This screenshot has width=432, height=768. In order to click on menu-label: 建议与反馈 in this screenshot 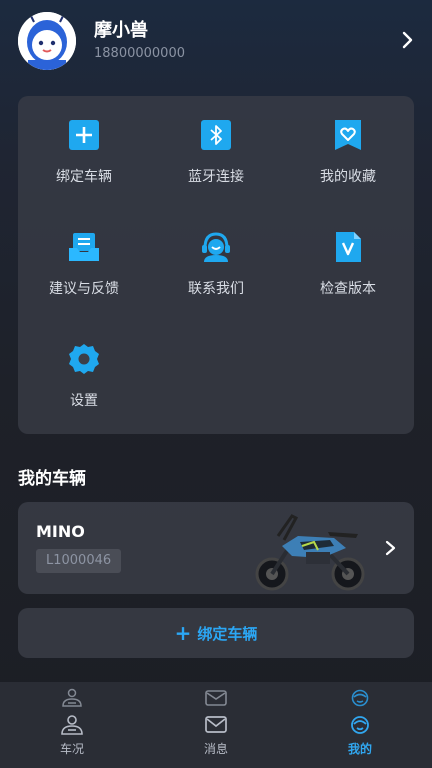, I will do `click(84, 289)`.